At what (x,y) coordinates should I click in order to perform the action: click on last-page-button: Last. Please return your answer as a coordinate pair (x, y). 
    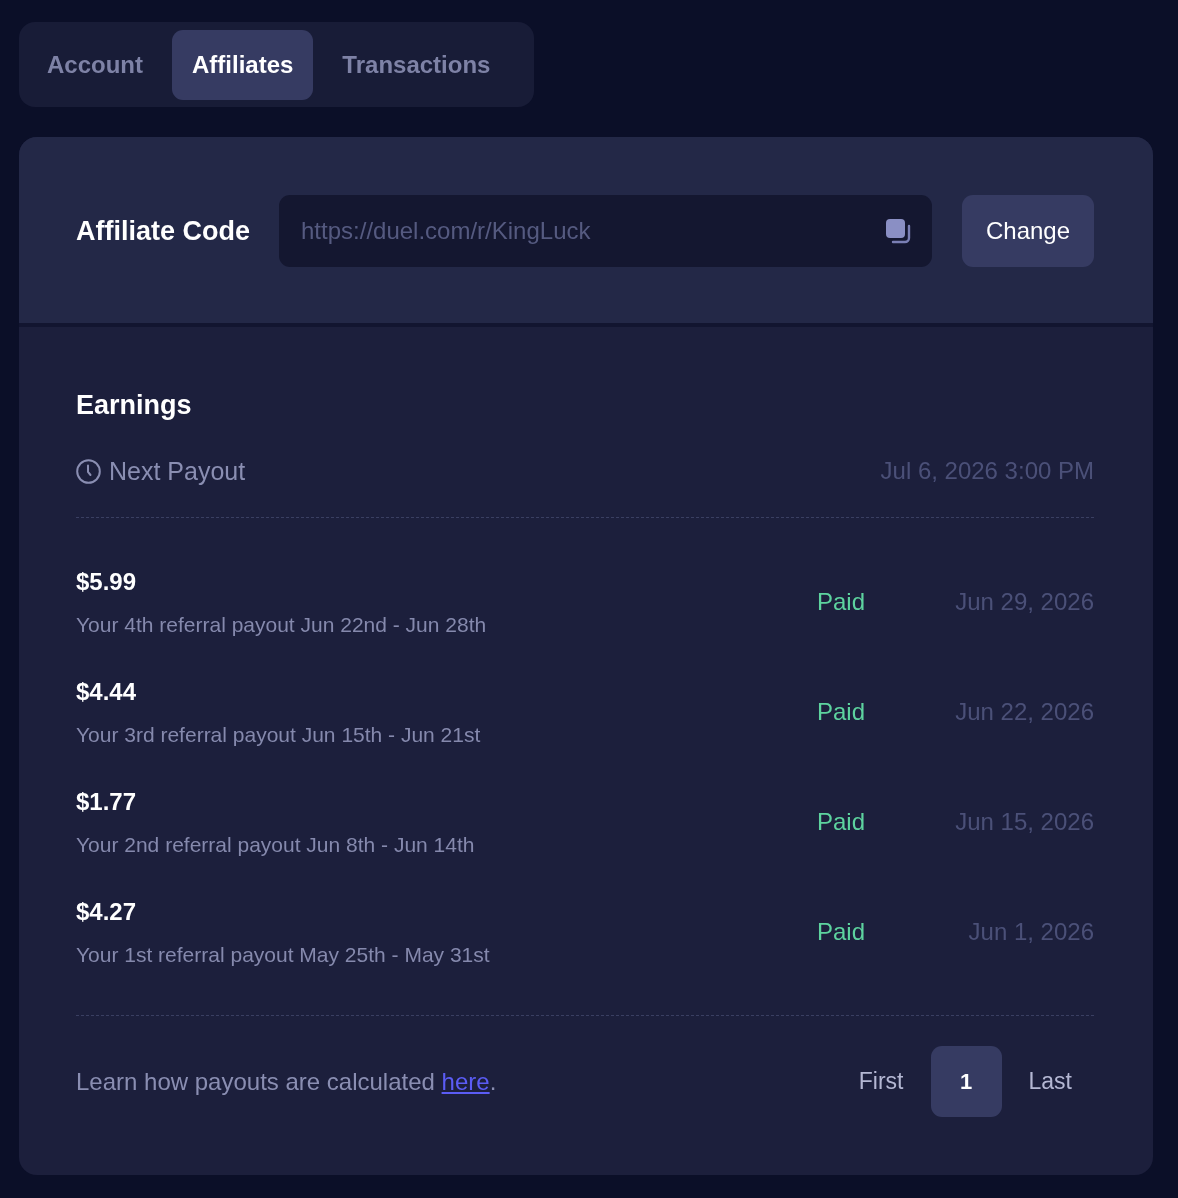
    Looking at the image, I should click on (1050, 1081).